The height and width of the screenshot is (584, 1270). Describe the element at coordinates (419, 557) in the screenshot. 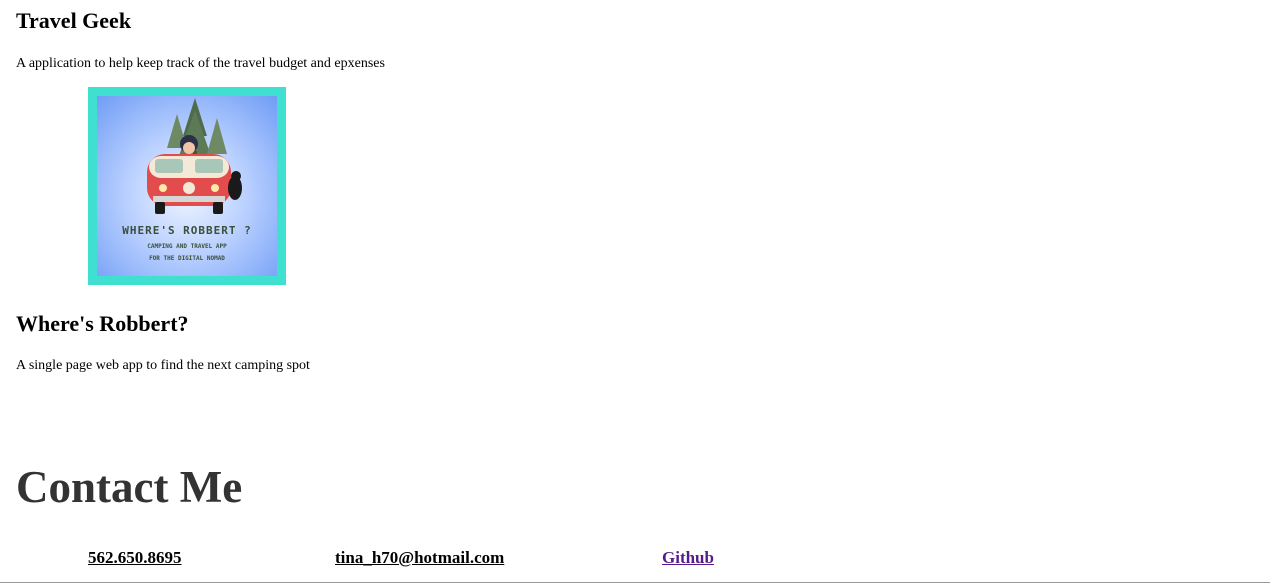

I see `email-link: tina_h70@hotmail.com` at that location.